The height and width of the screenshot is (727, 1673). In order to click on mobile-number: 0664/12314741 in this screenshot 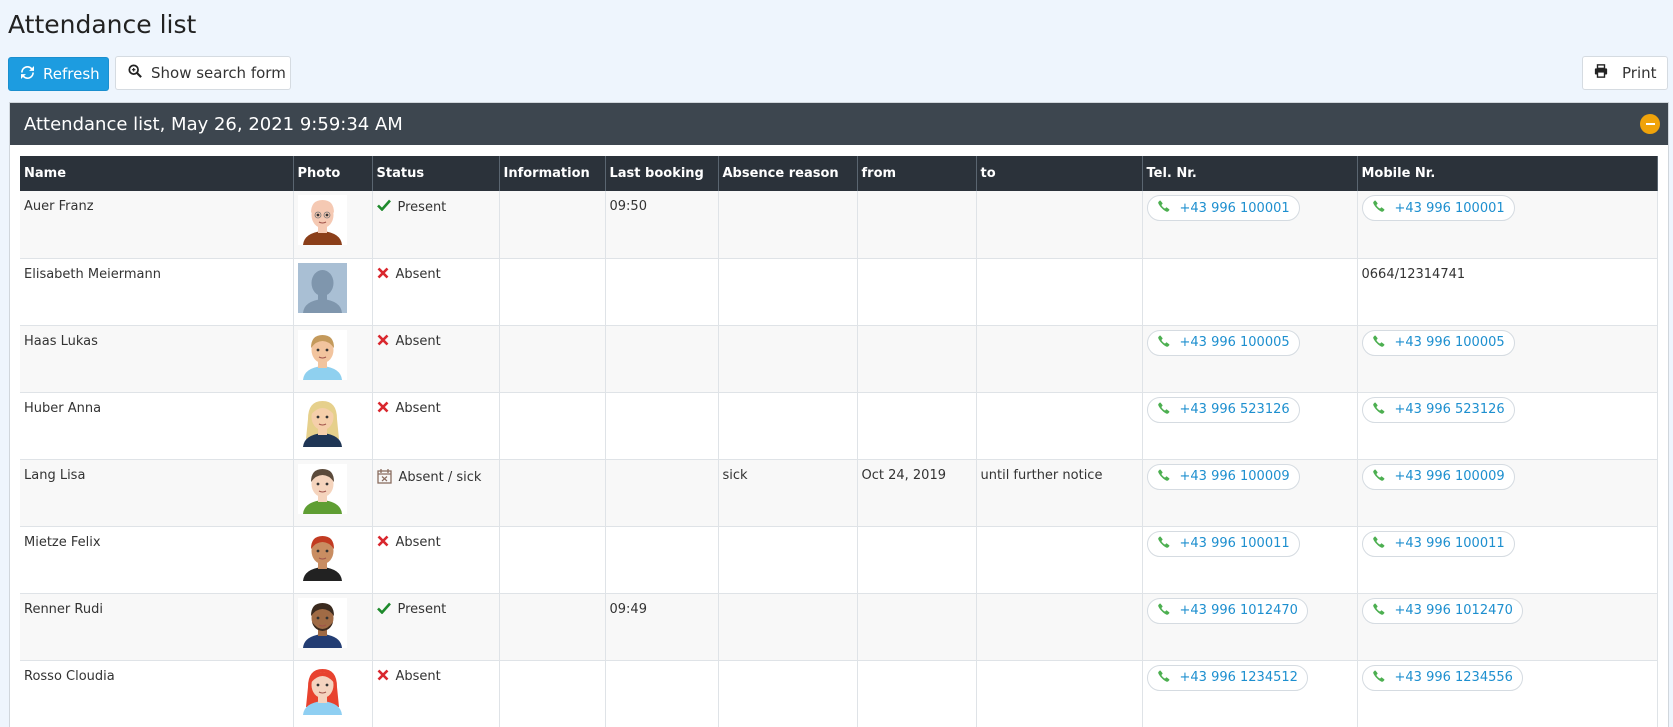, I will do `click(1413, 274)`.